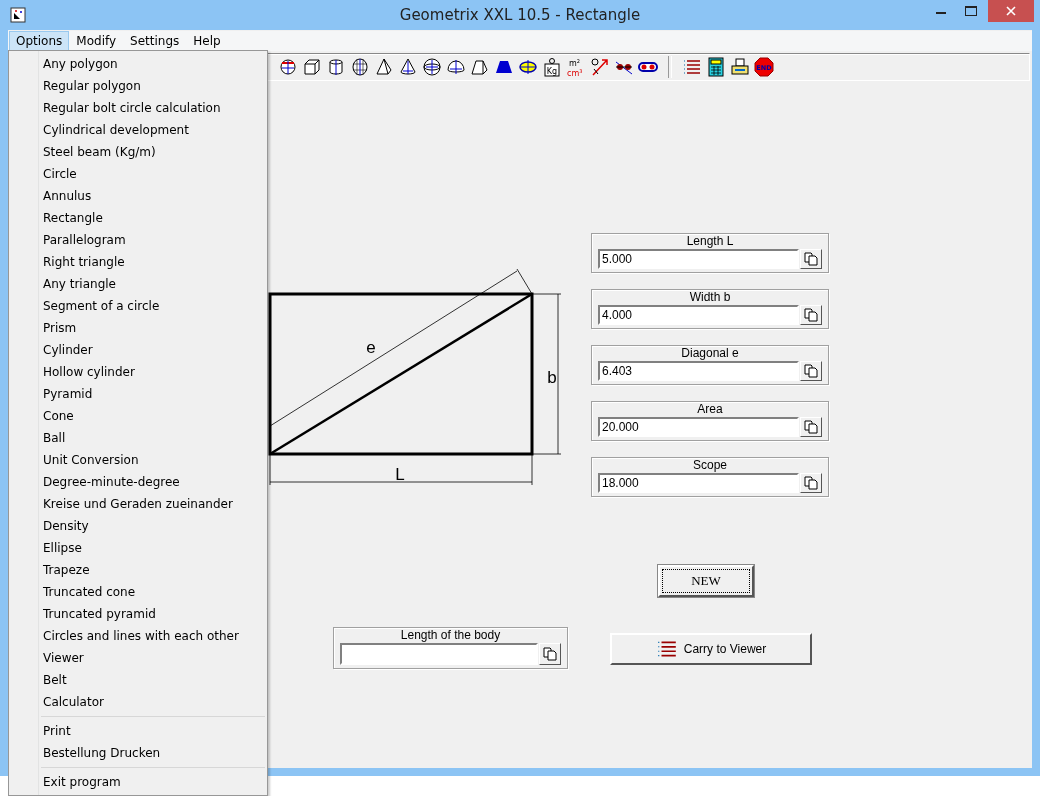  I want to click on menu-item: Trapeze, so click(138, 570).